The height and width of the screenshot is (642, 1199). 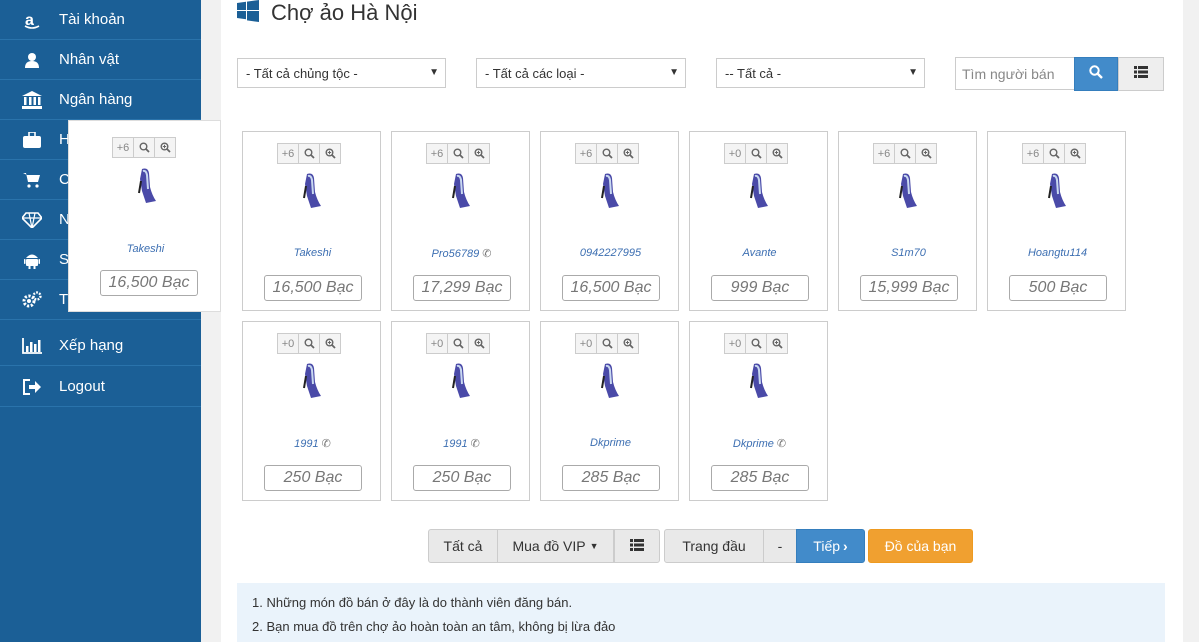 I want to click on sidebar-item-label: Nhân vật, so click(x=89, y=59).